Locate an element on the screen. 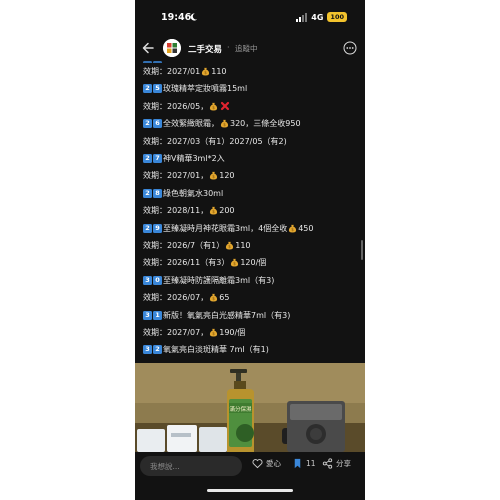 The width and height of the screenshot is (500, 500). keycap-digit-icon: 6 is located at coordinates (157, 124).